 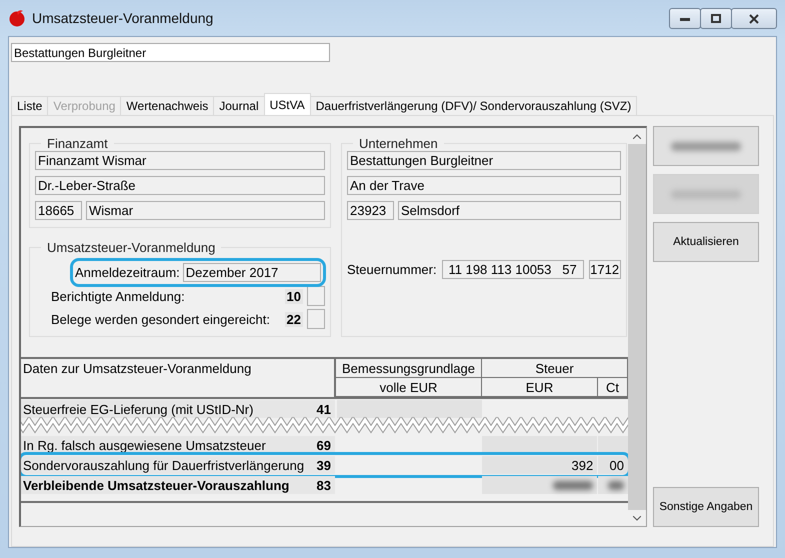 I want to click on minimize-button, so click(x=685, y=18).